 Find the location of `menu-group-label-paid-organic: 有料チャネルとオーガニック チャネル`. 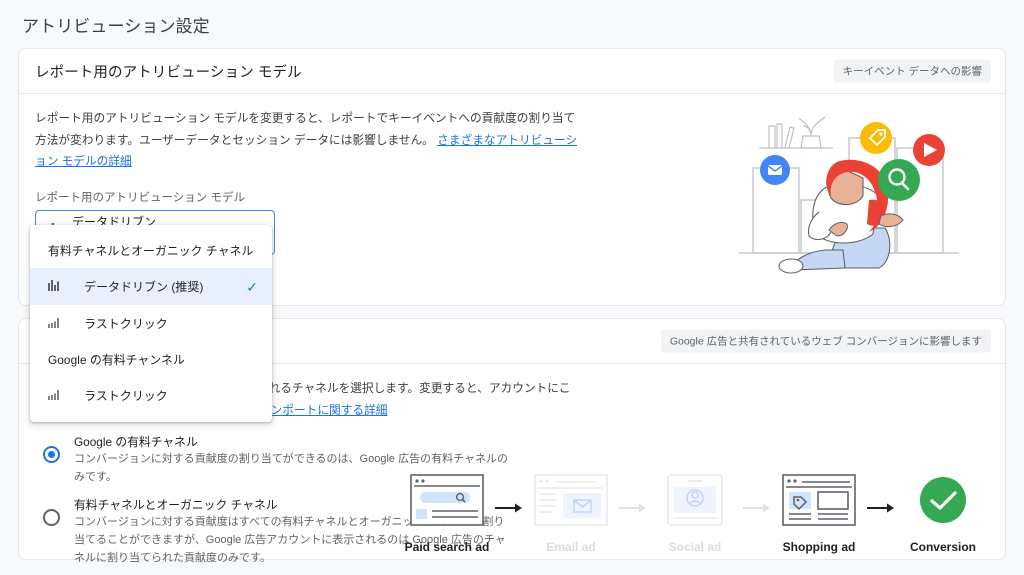

menu-group-label-paid-organic: 有料チャネルとオーガニック チャネル is located at coordinates (151, 251).